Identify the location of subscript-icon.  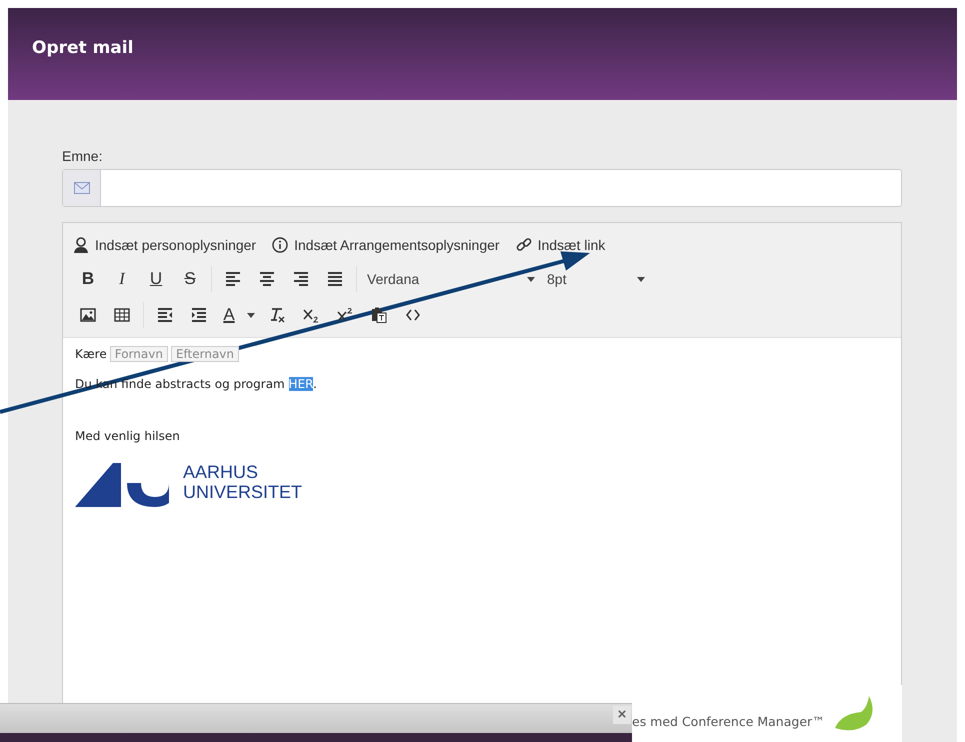
(311, 315).